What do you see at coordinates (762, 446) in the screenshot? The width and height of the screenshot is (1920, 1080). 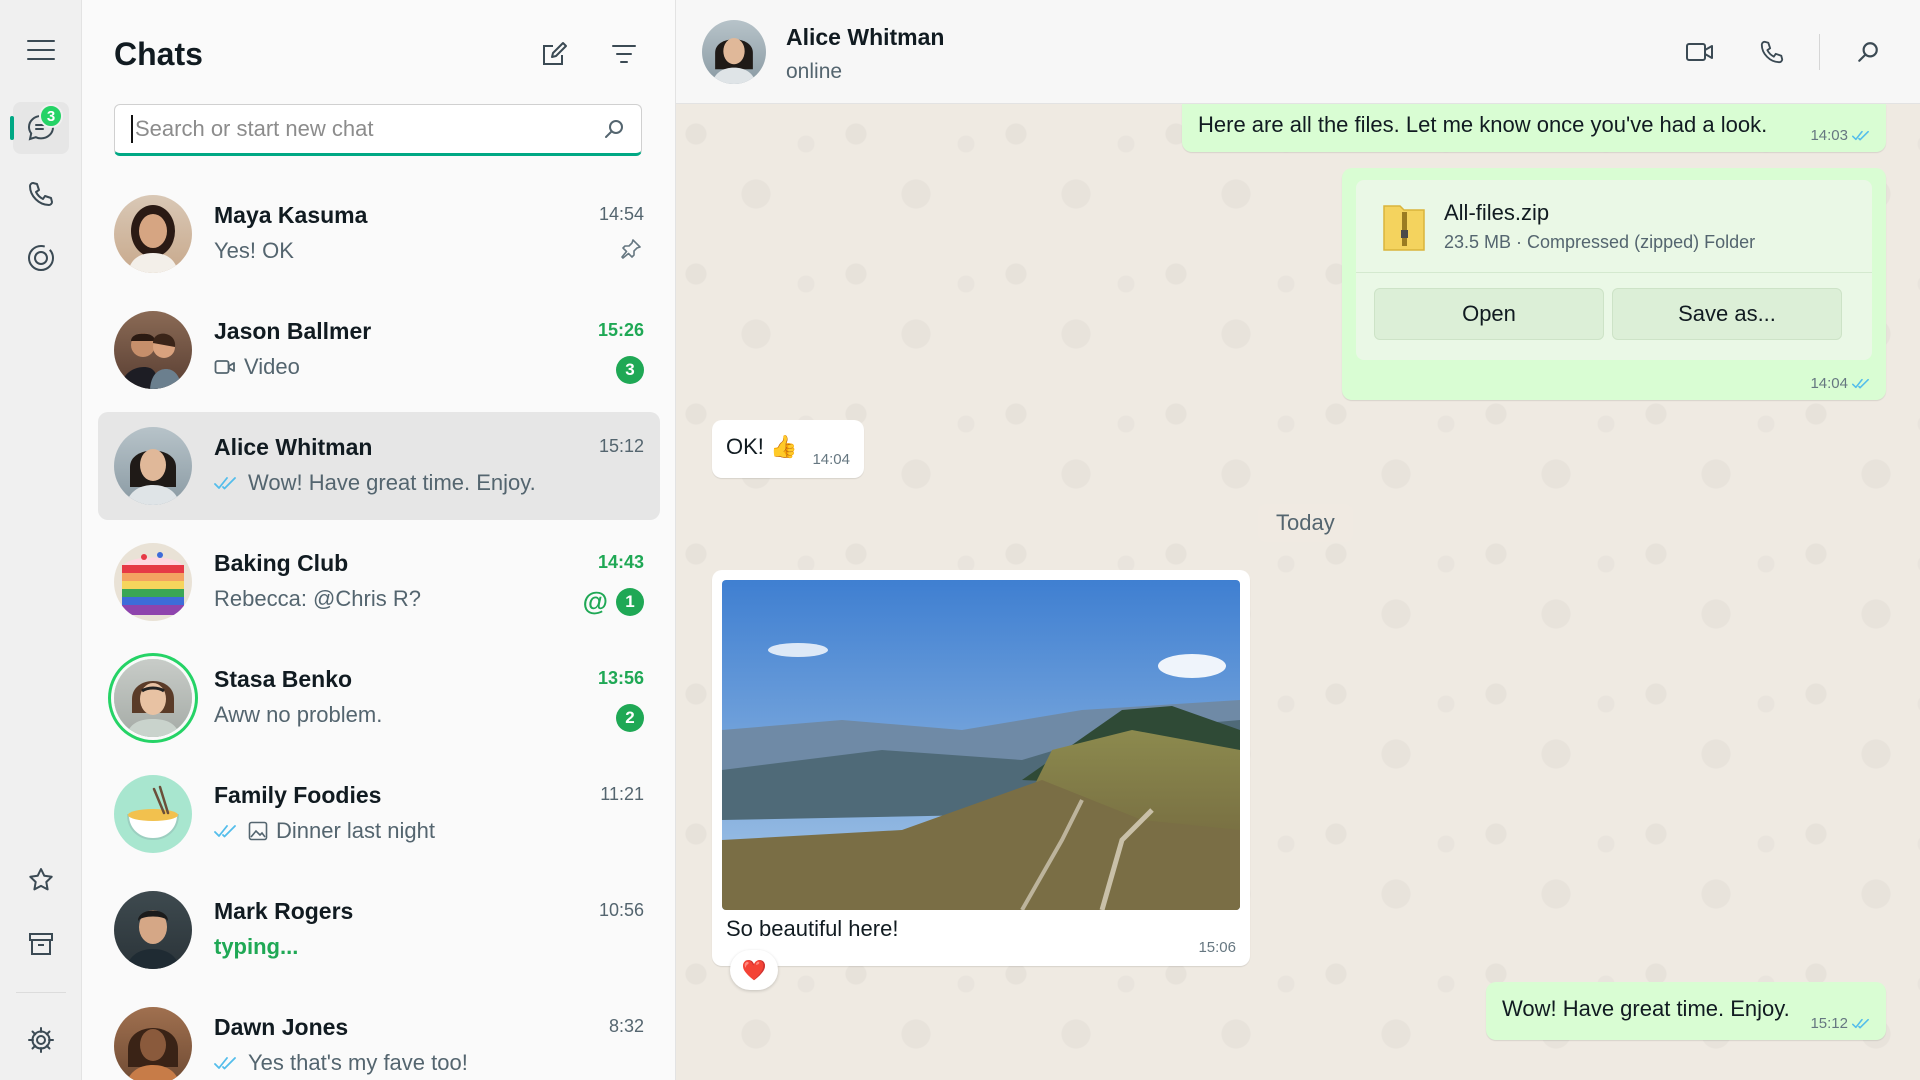 I see `message-text: OK! 👍` at bounding box center [762, 446].